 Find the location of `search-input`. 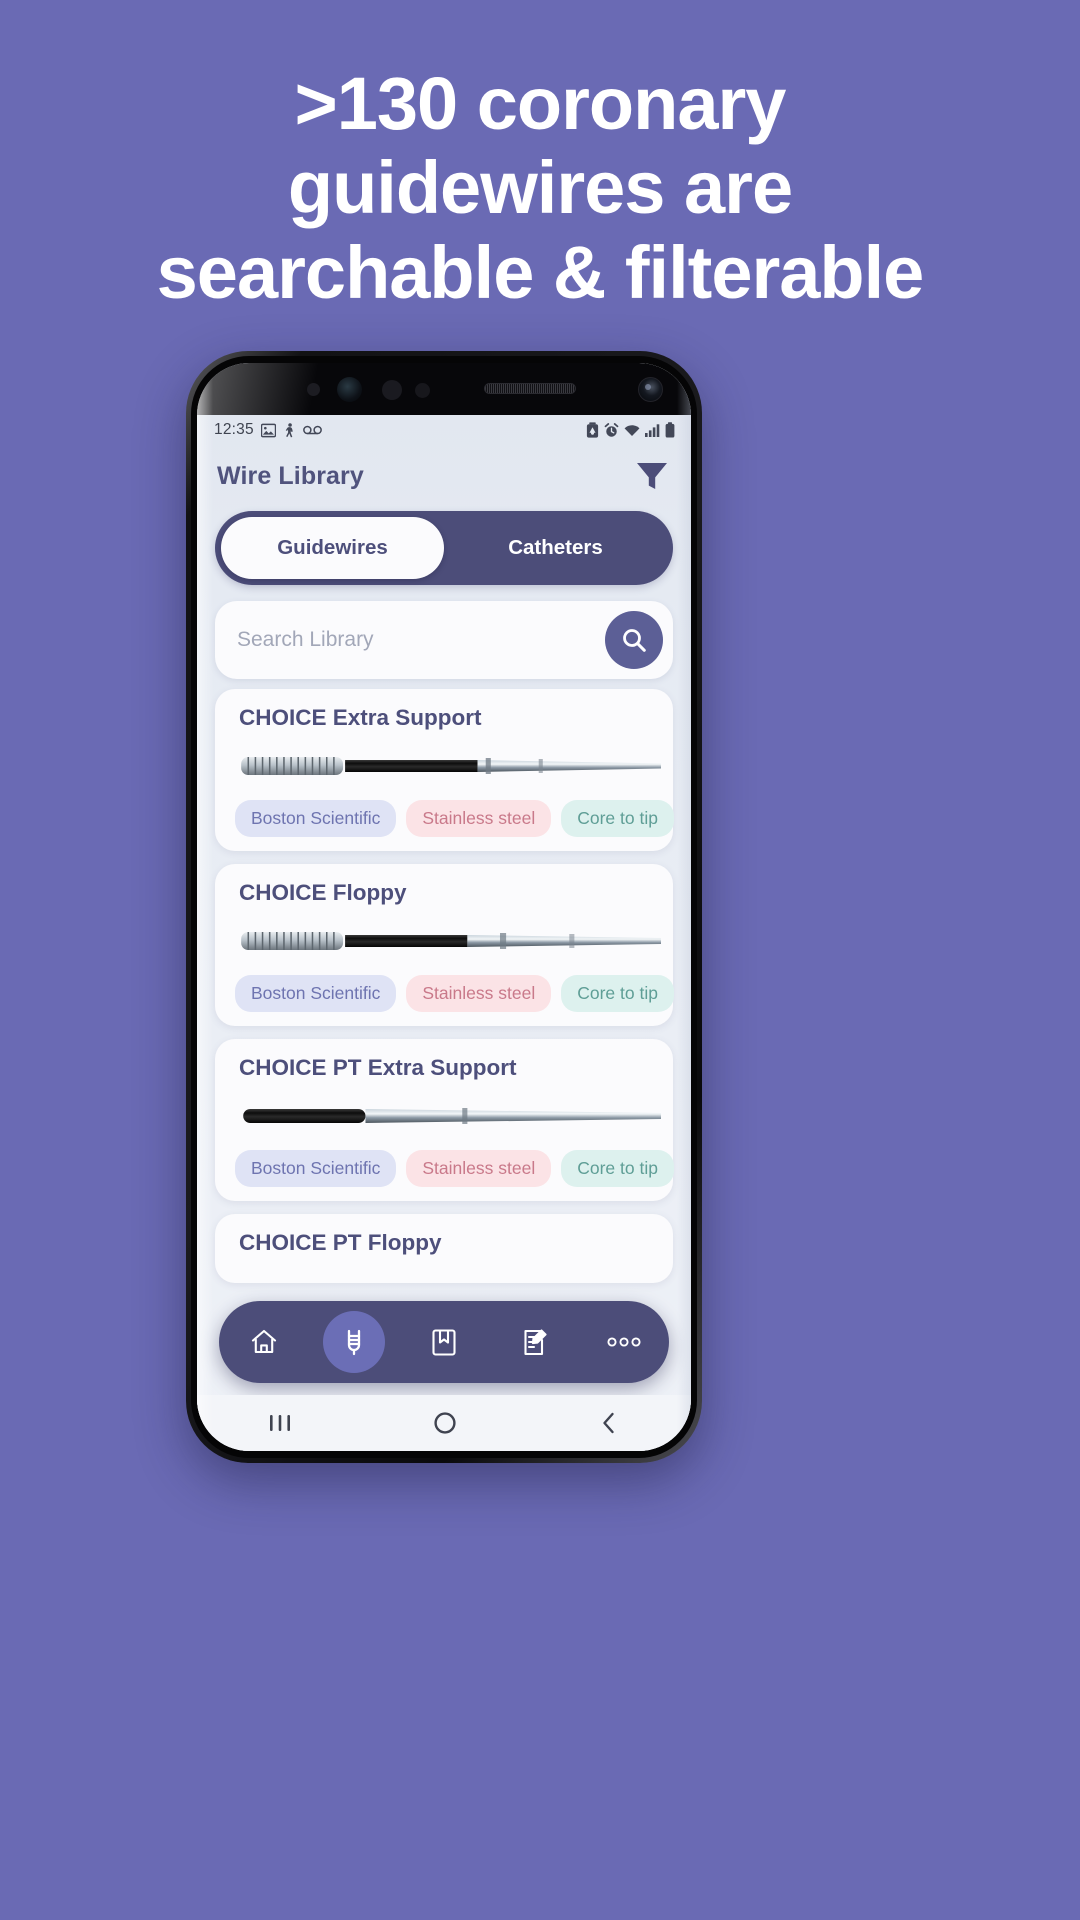

search-input is located at coordinates (421, 640).